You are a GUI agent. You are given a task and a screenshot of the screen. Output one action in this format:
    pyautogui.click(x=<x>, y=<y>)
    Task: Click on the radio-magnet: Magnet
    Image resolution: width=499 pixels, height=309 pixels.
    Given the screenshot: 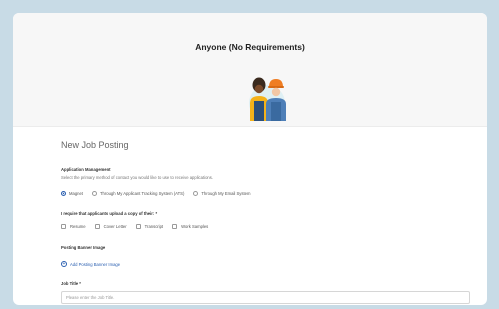 What is the action you would take?
    pyautogui.click(x=72, y=193)
    